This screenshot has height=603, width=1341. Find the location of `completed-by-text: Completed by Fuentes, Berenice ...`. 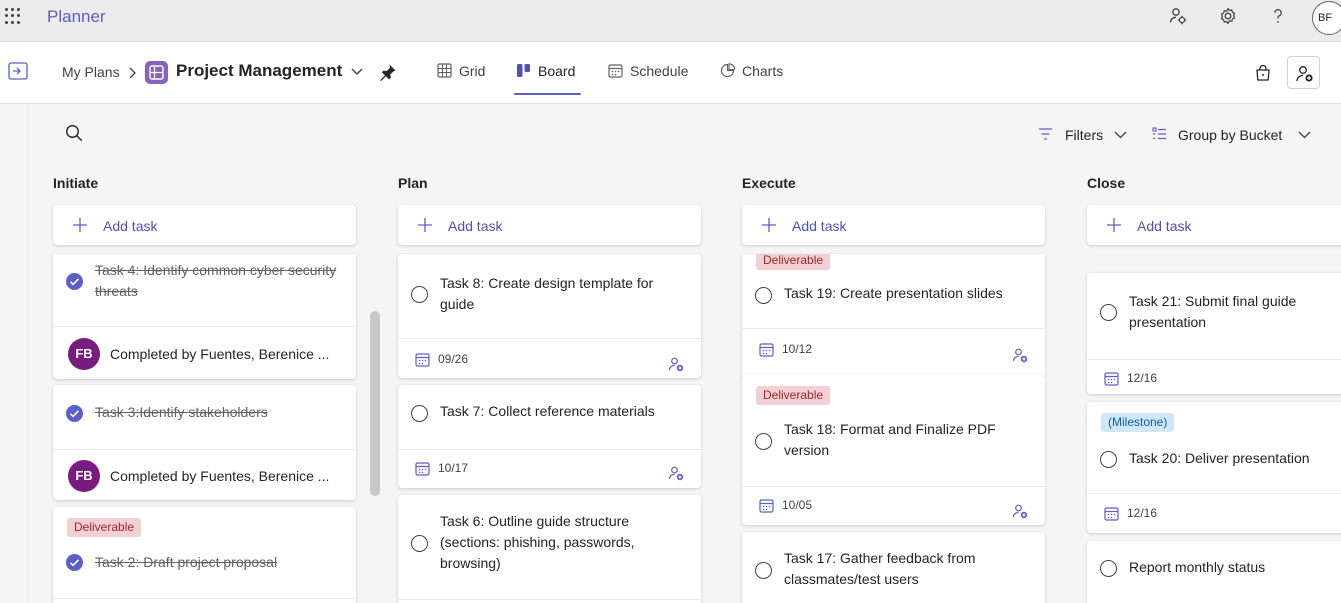

completed-by-text: Completed by Fuentes, Berenice ... is located at coordinates (220, 476).